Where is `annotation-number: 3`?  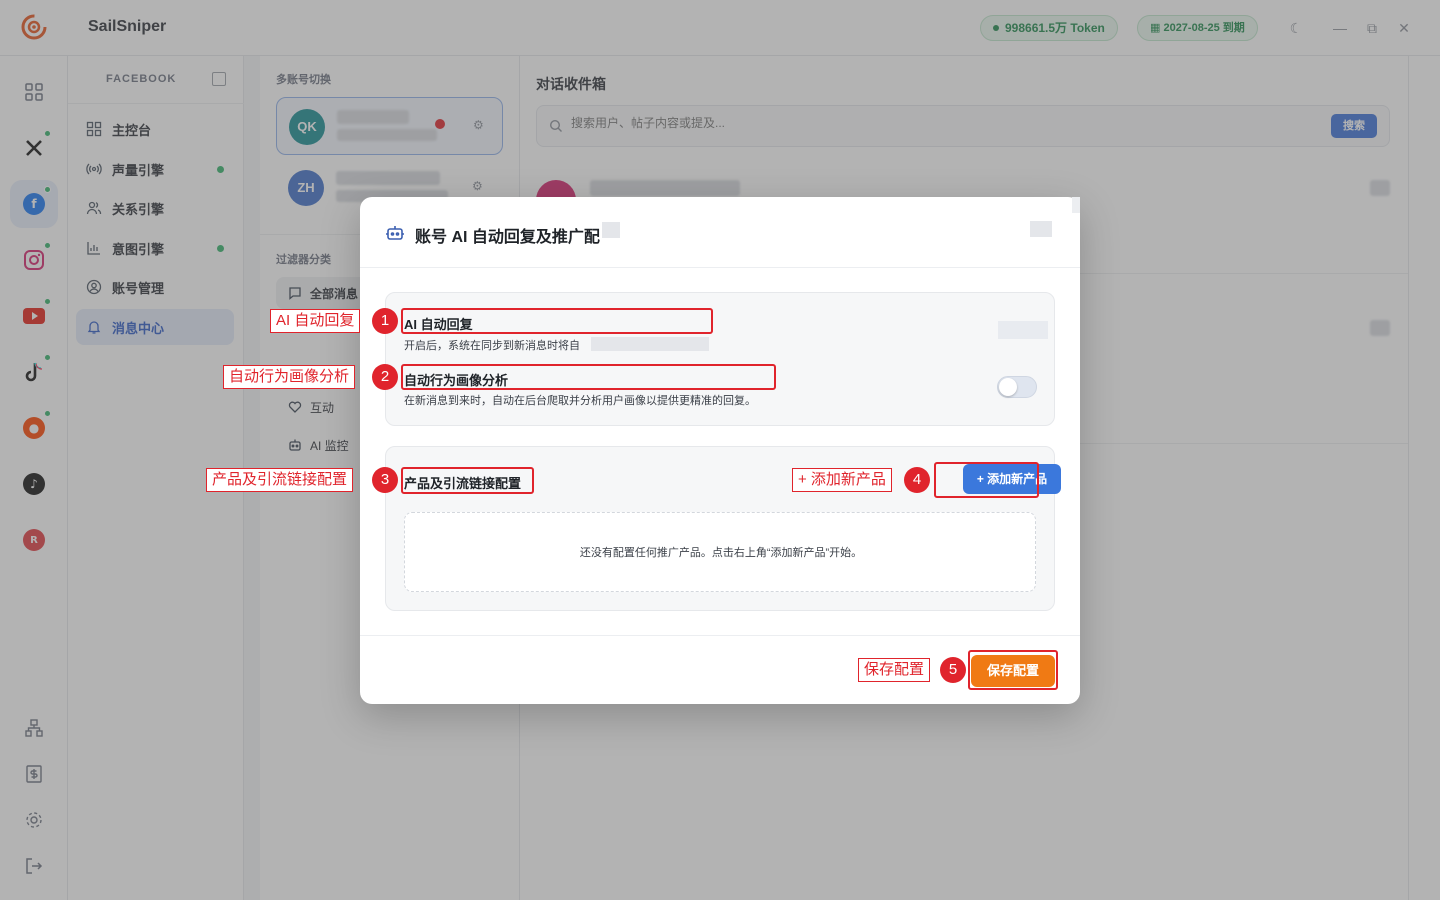 annotation-number: 3 is located at coordinates (385, 480).